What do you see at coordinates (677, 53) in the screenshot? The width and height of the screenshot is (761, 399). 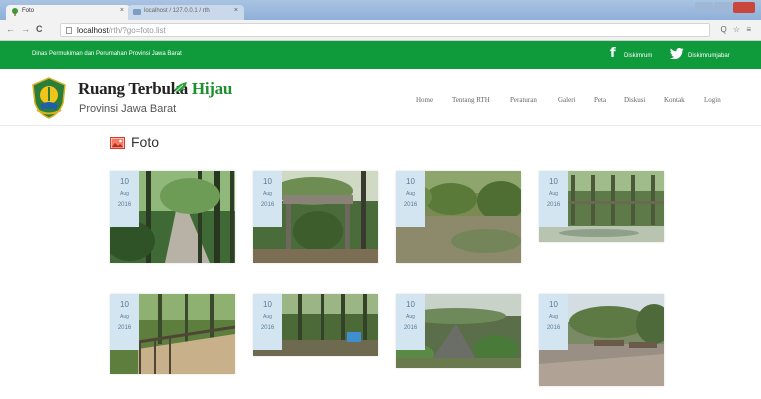 I see `twitter-icon` at bounding box center [677, 53].